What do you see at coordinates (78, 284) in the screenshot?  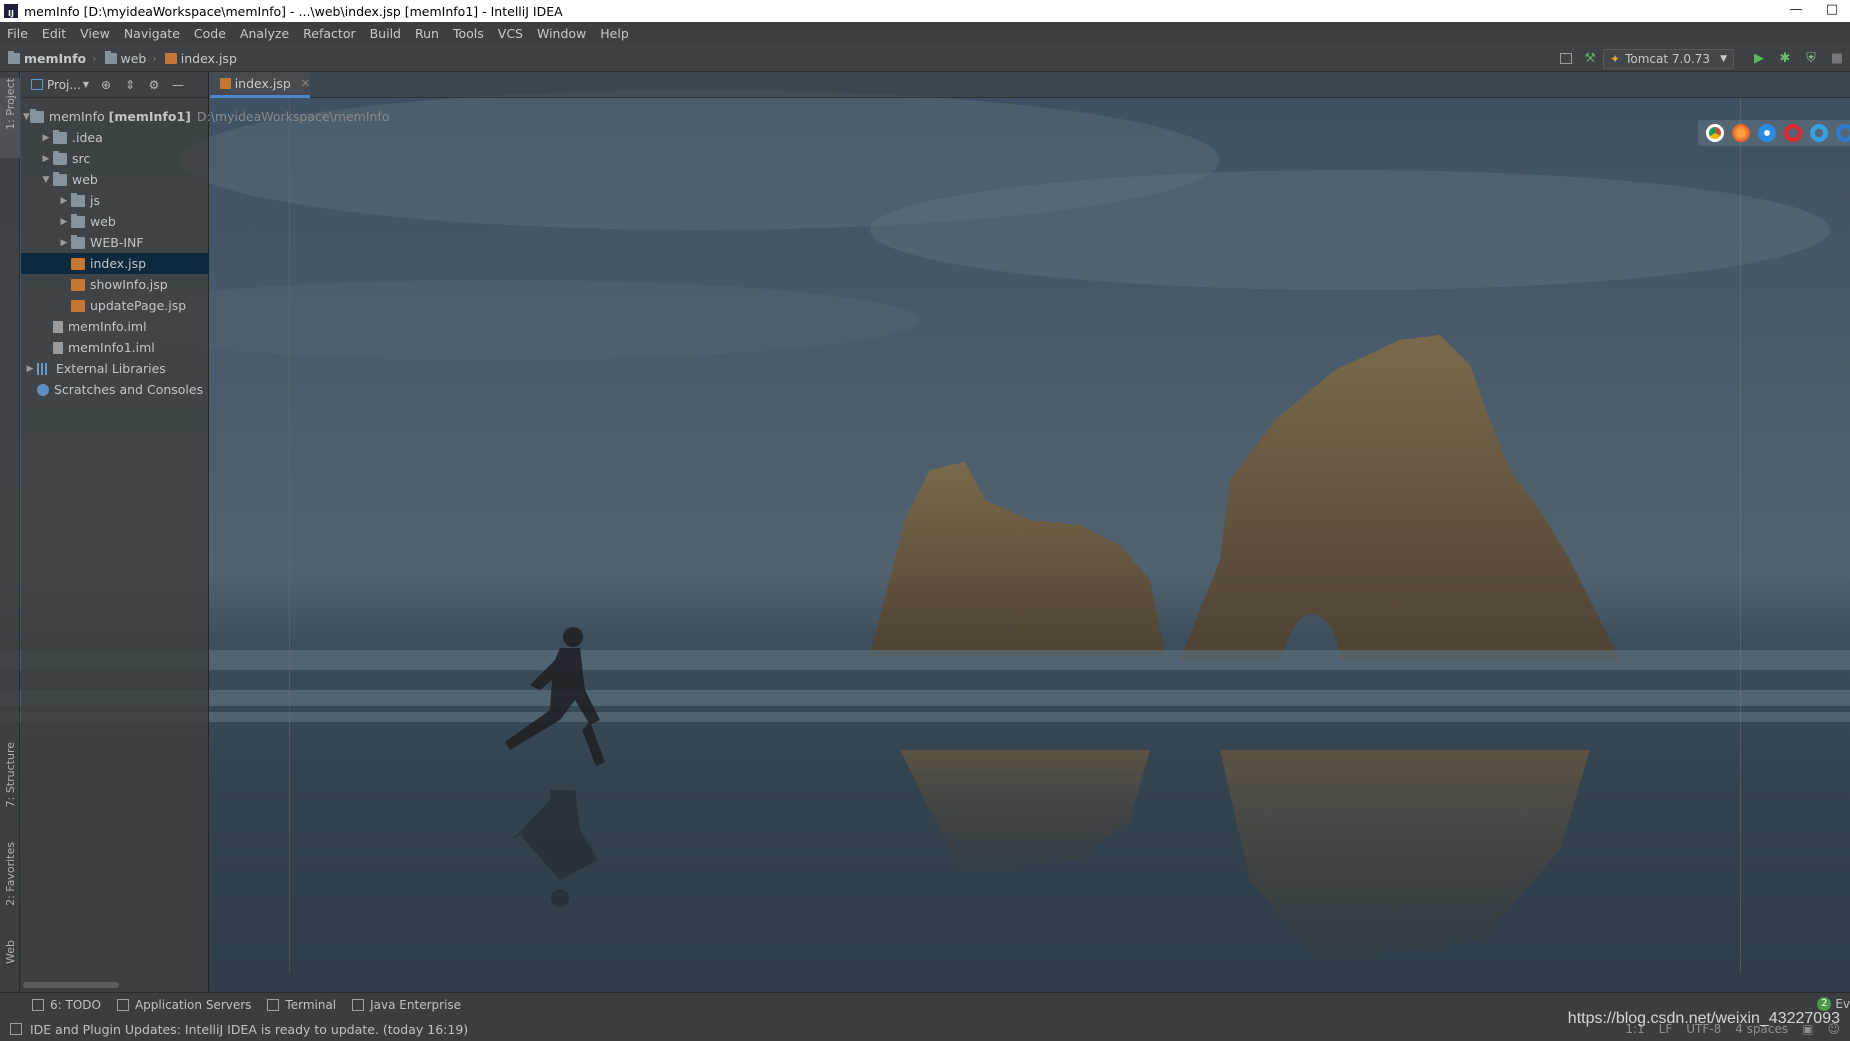 I see `jsp-file-icon` at bounding box center [78, 284].